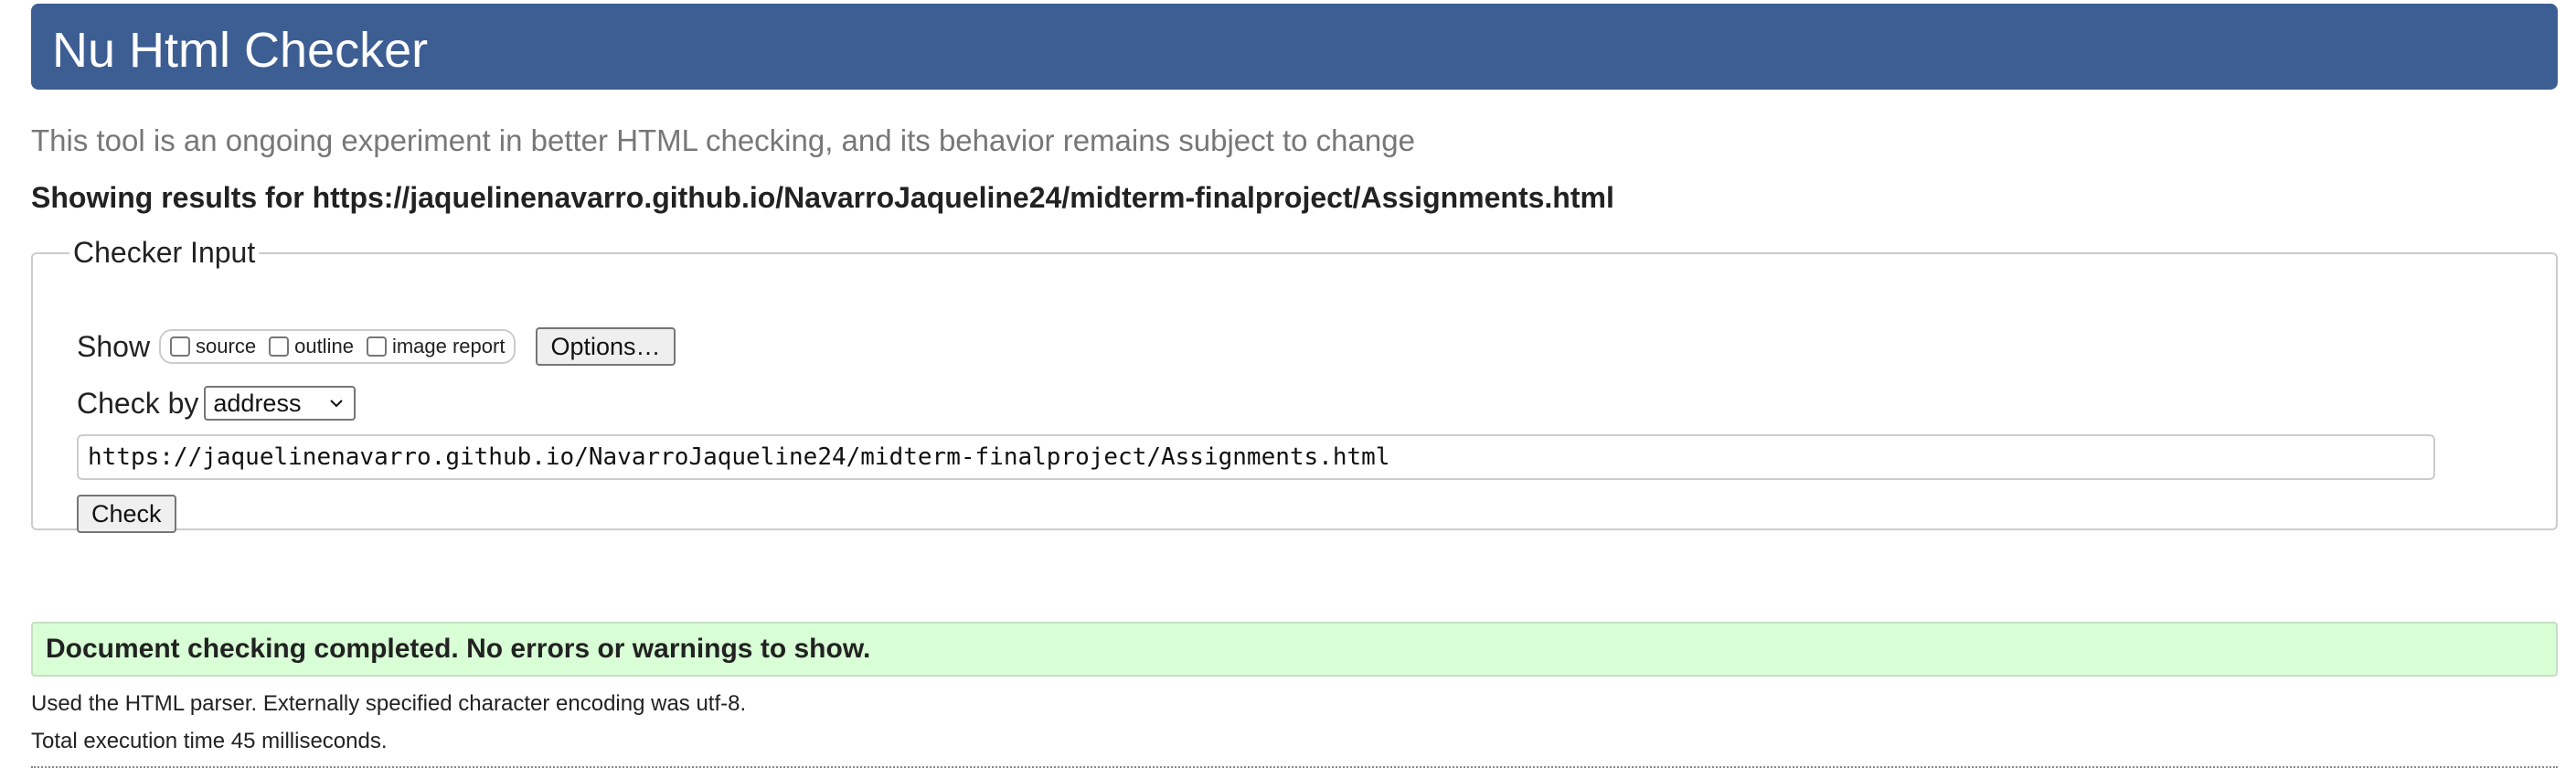  Describe the element at coordinates (164, 252) in the screenshot. I see `checker-input-legend: Checker Input` at that location.